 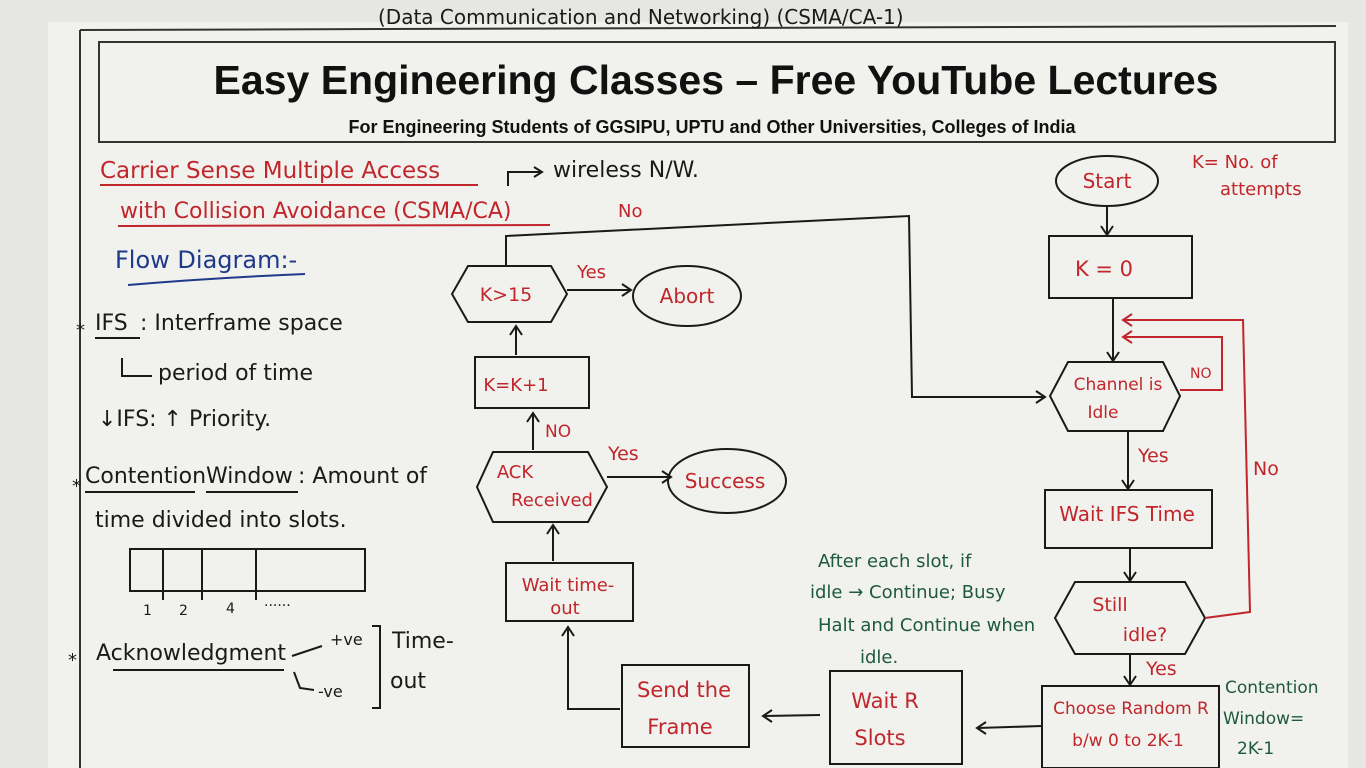 I want to click on node-k0-label: K = 0, so click(x=1104, y=269).